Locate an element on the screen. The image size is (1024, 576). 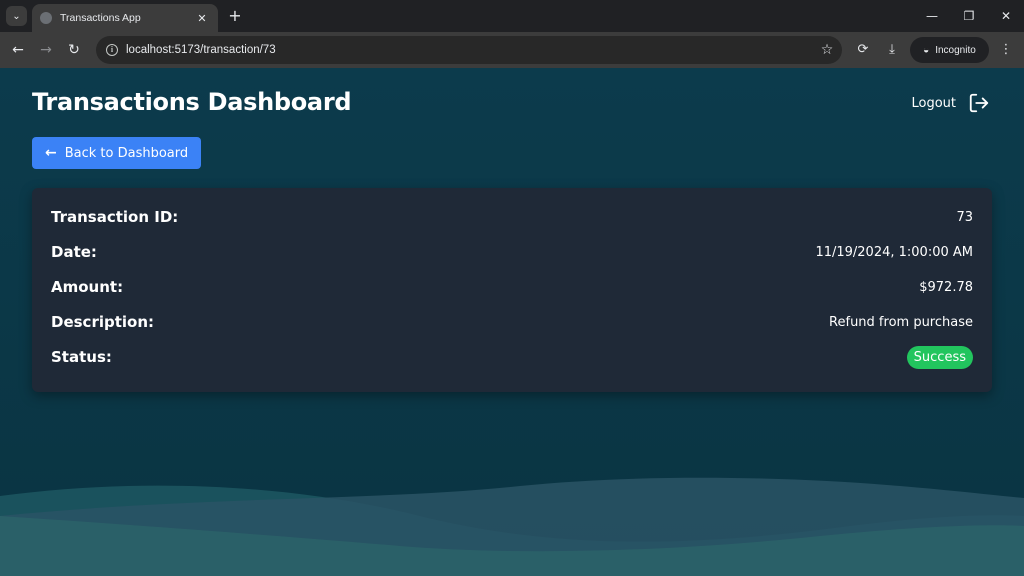
transaction-id-value: 73 is located at coordinates (964, 217).